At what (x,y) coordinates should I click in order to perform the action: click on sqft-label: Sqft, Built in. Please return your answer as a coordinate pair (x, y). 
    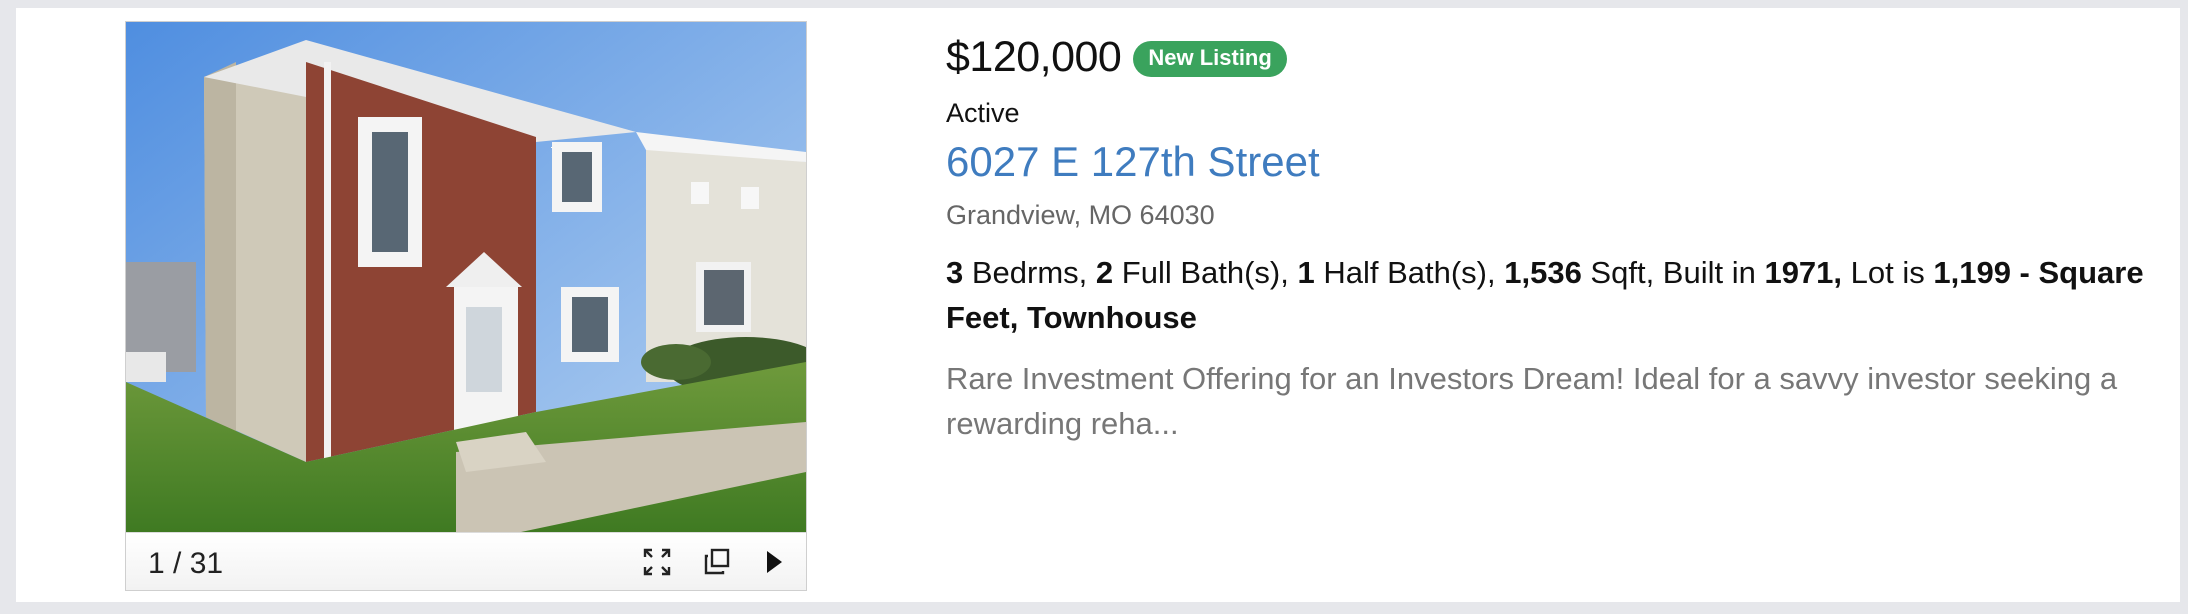
    Looking at the image, I should click on (1673, 272).